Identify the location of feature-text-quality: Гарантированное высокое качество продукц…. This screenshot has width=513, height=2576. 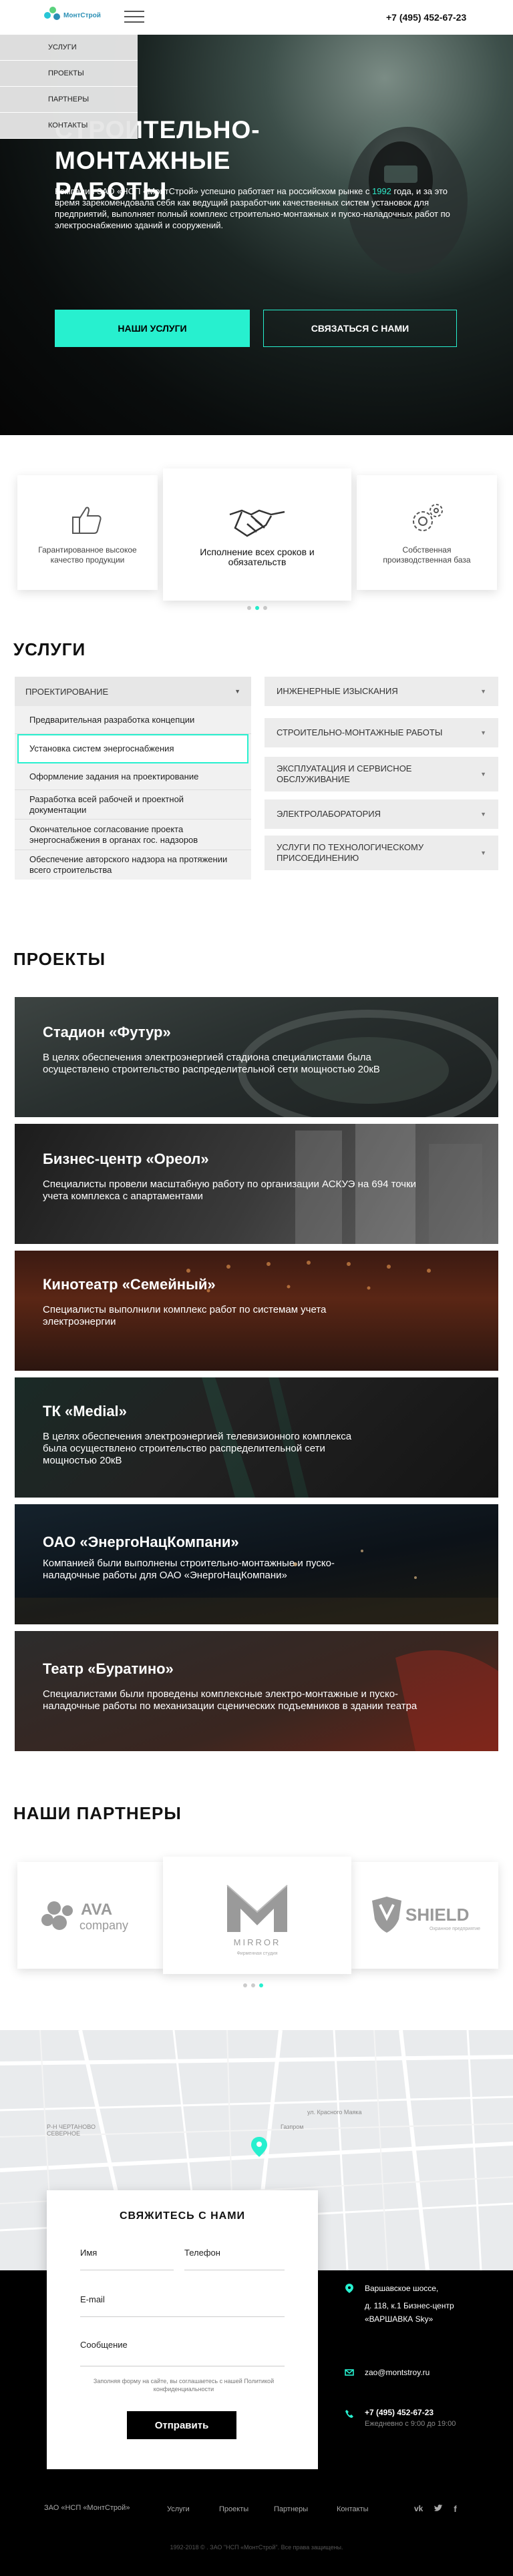
(87, 555).